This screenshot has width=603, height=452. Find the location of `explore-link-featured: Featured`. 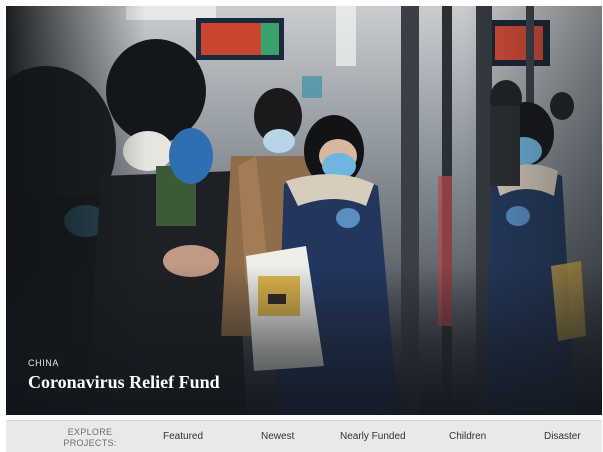

explore-link-featured: Featured is located at coordinates (183, 437).